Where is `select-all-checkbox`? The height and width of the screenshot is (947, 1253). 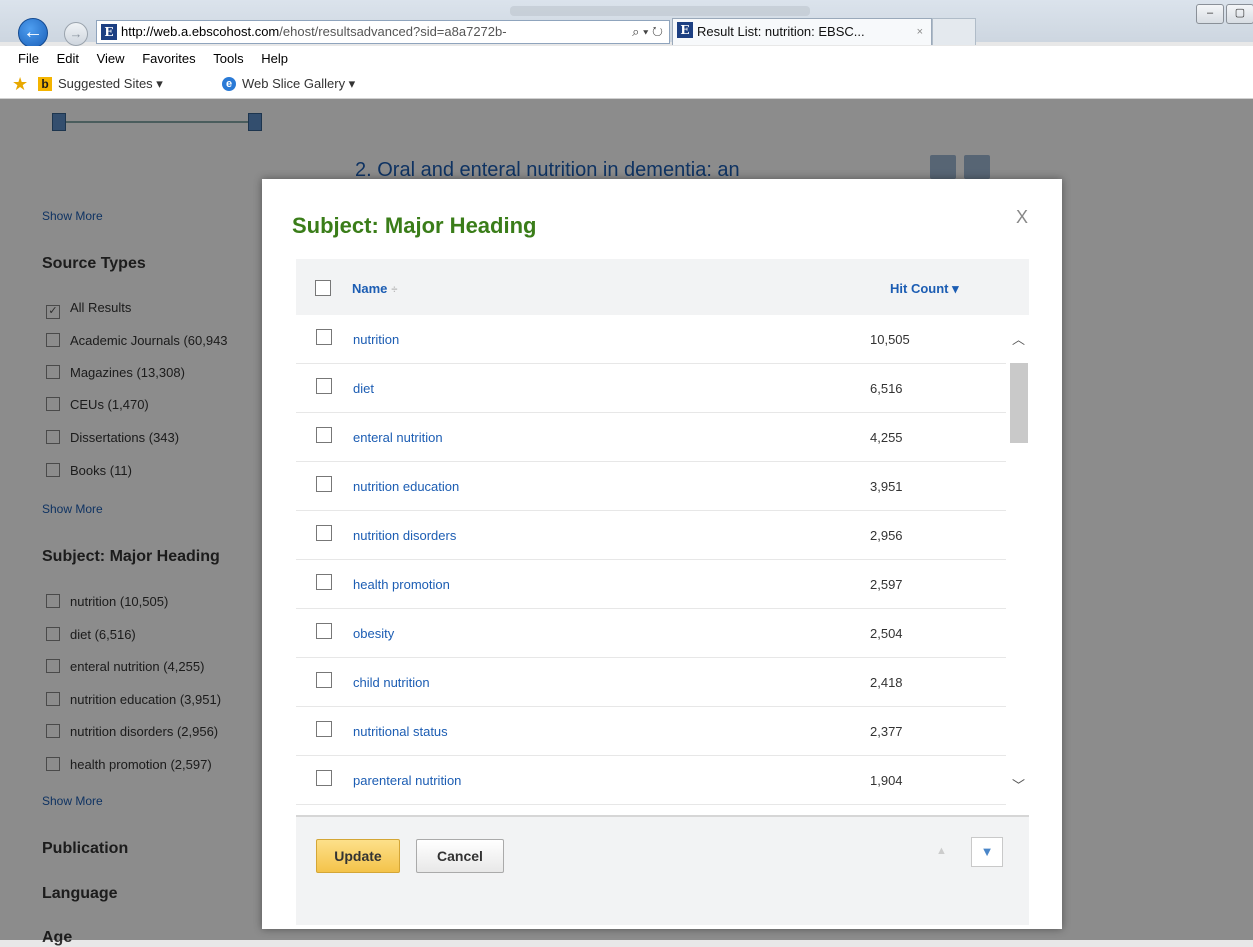 select-all-checkbox is located at coordinates (323, 288).